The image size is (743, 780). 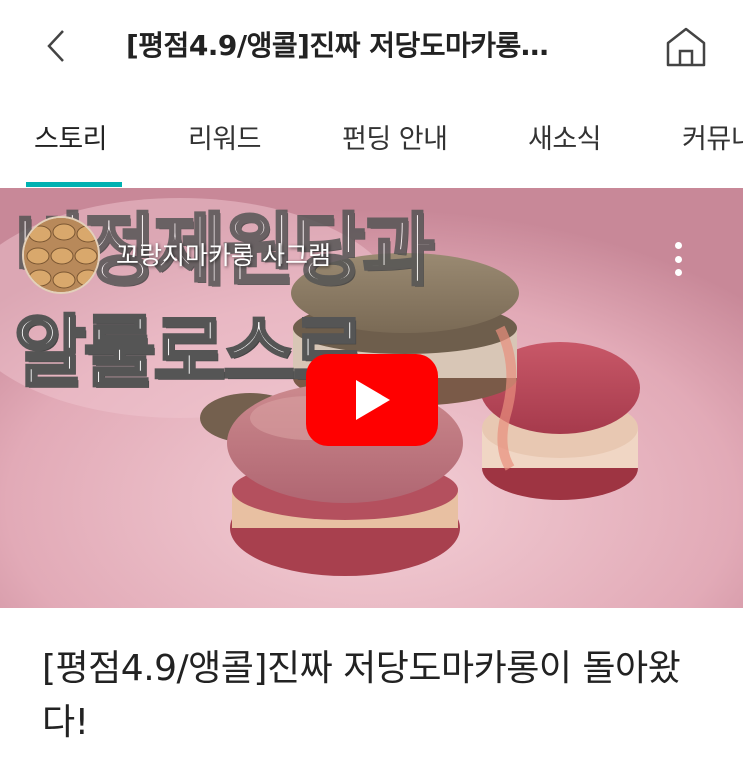 What do you see at coordinates (71, 140) in the screenshot?
I see `tab-story: 스토리` at bounding box center [71, 140].